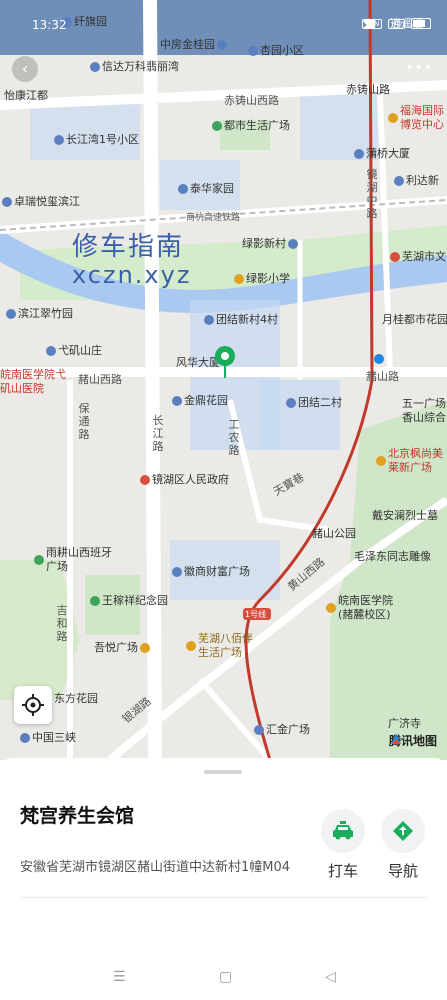 The height and width of the screenshot is (1000, 447). What do you see at coordinates (129, 601) in the screenshot?
I see `poi-label: 王稼祥纪念园` at bounding box center [129, 601].